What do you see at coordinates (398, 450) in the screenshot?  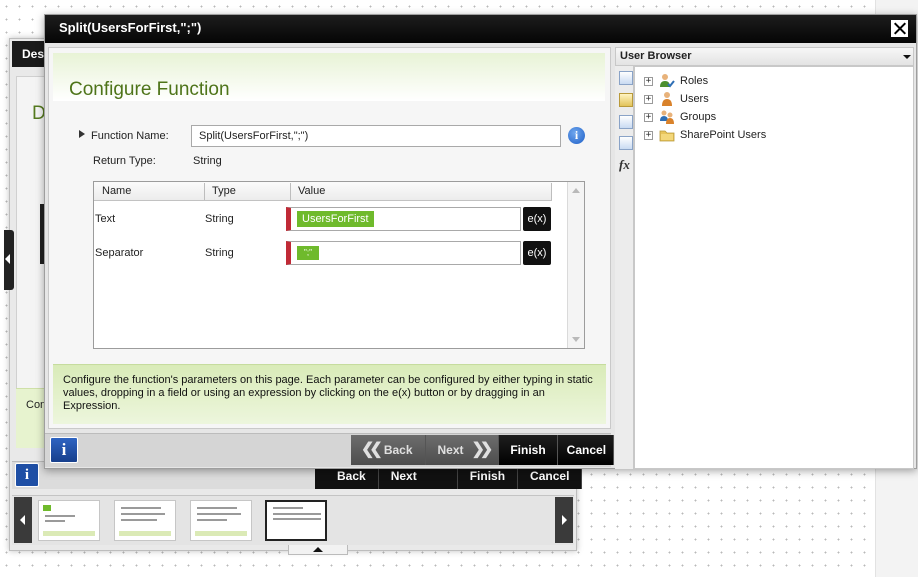 I see `back-button-label: Back` at bounding box center [398, 450].